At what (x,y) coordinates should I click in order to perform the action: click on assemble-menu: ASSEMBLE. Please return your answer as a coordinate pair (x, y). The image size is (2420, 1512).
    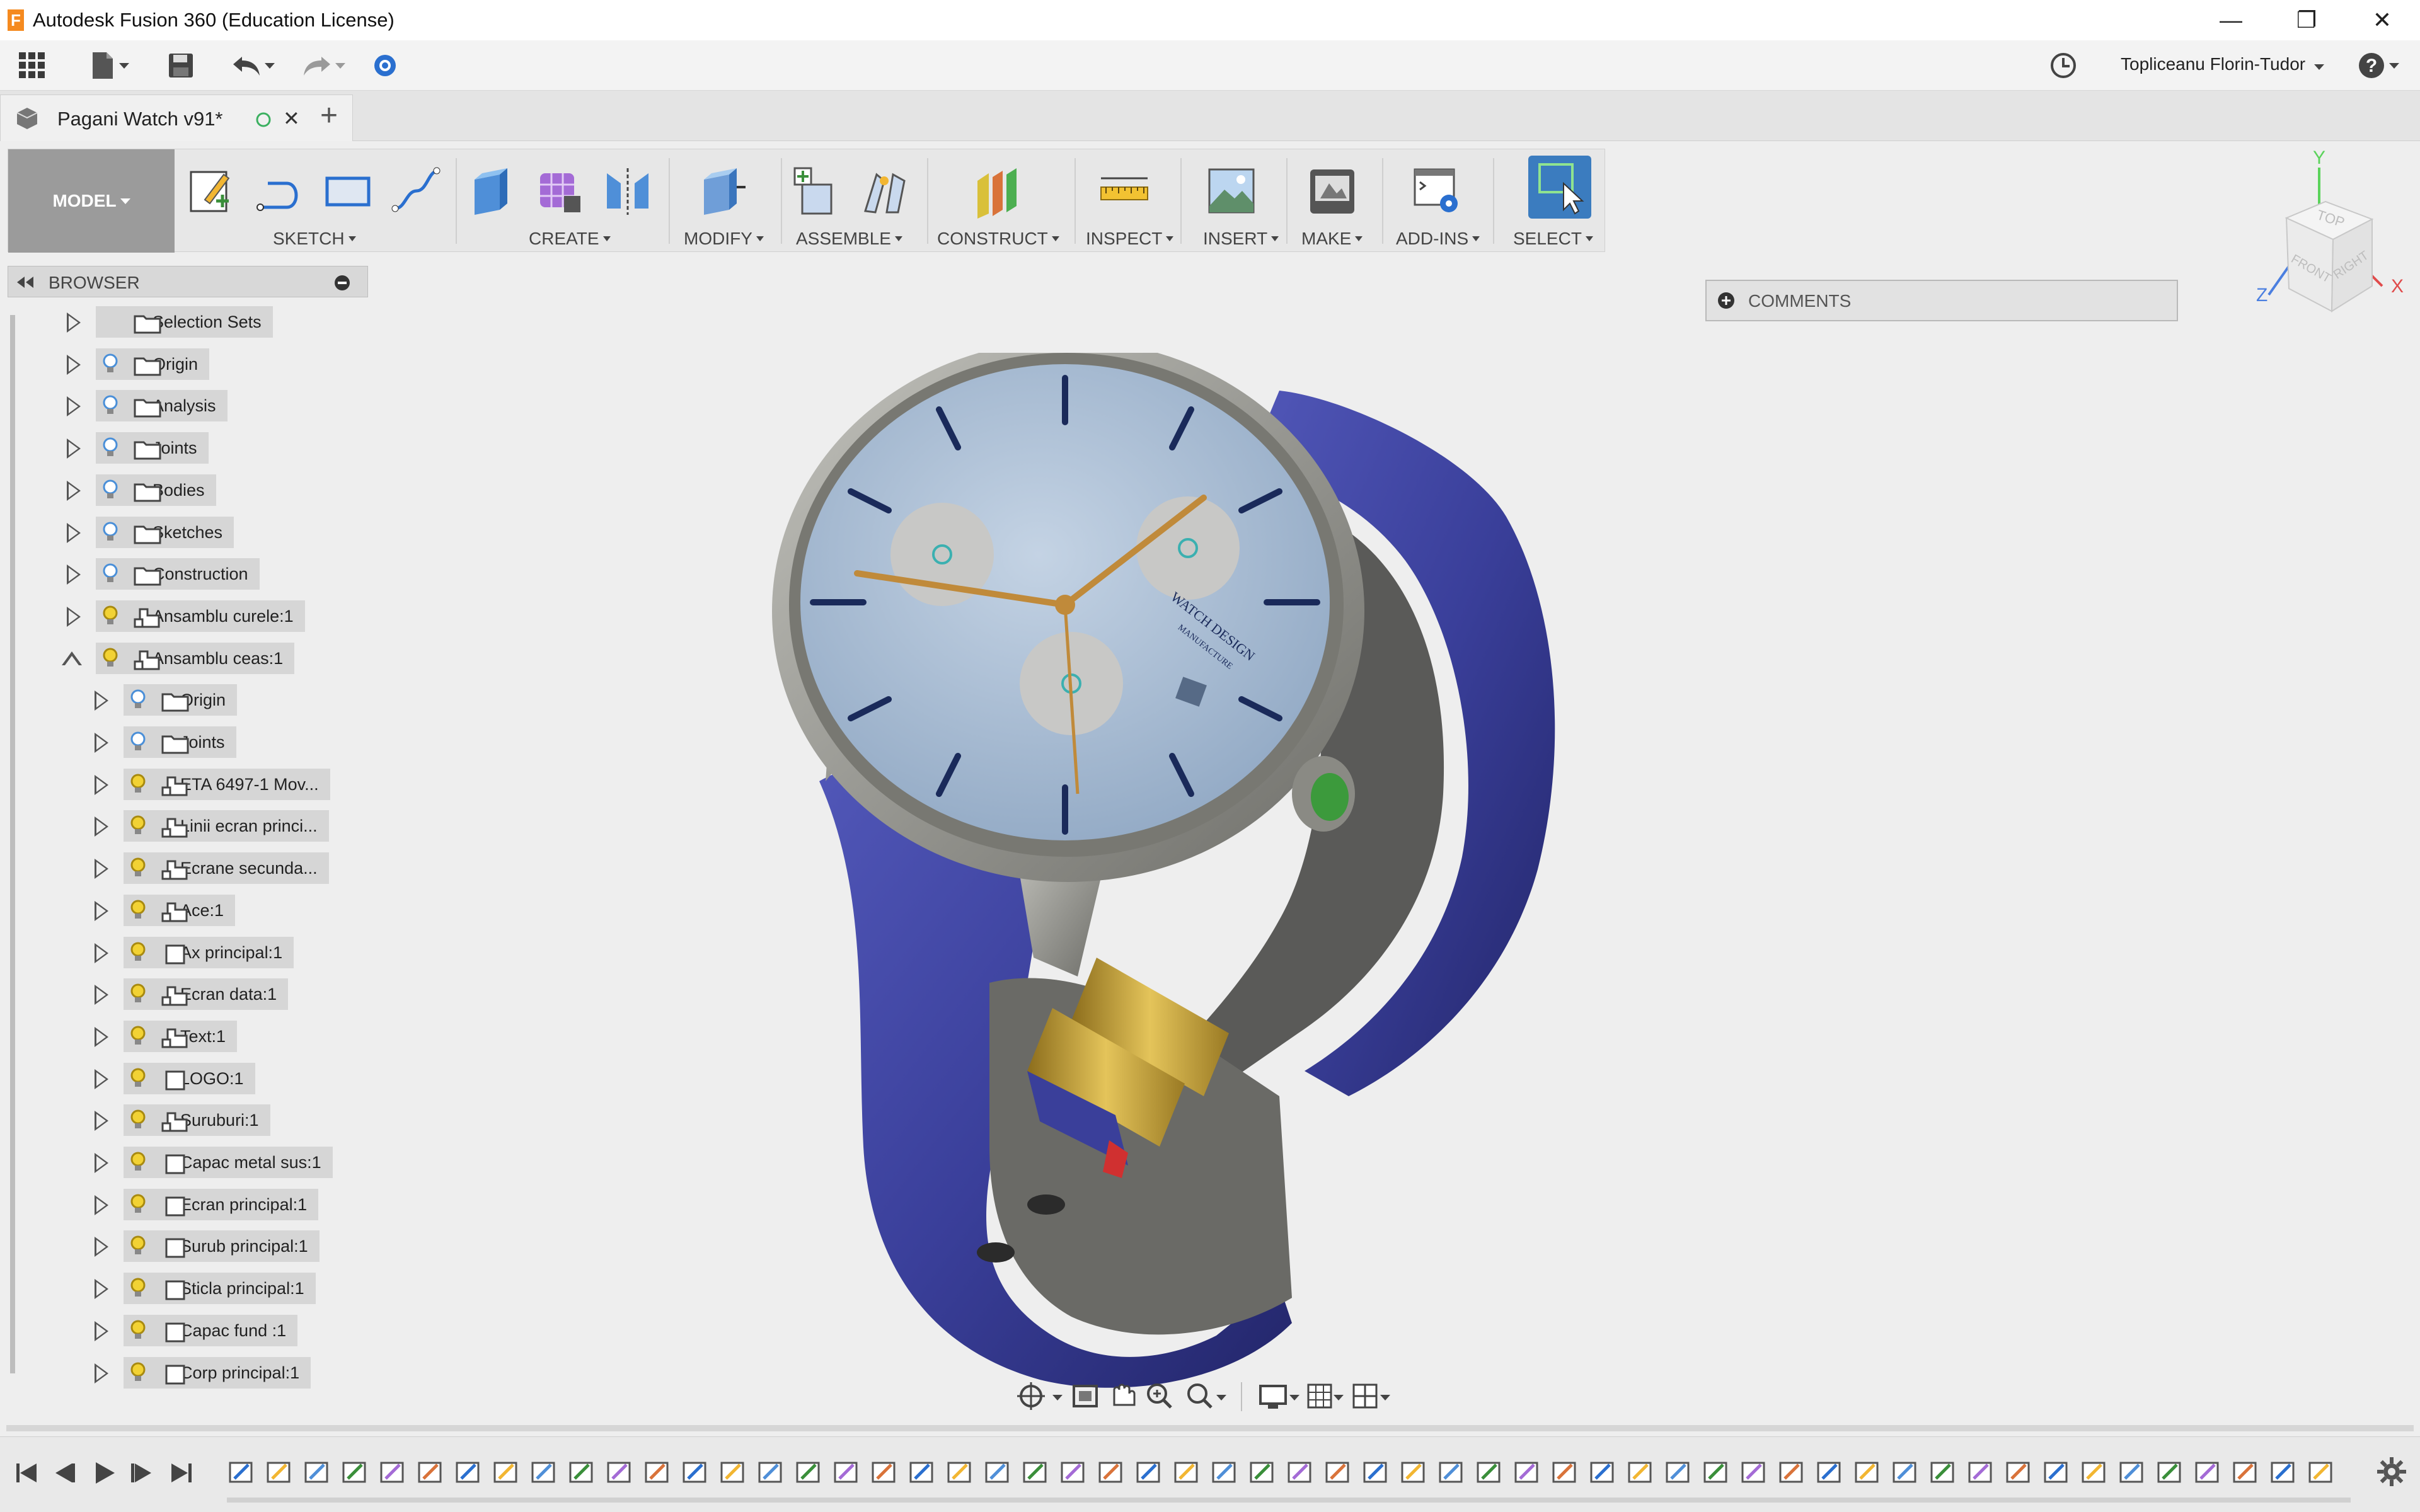
    Looking at the image, I should click on (849, 239).